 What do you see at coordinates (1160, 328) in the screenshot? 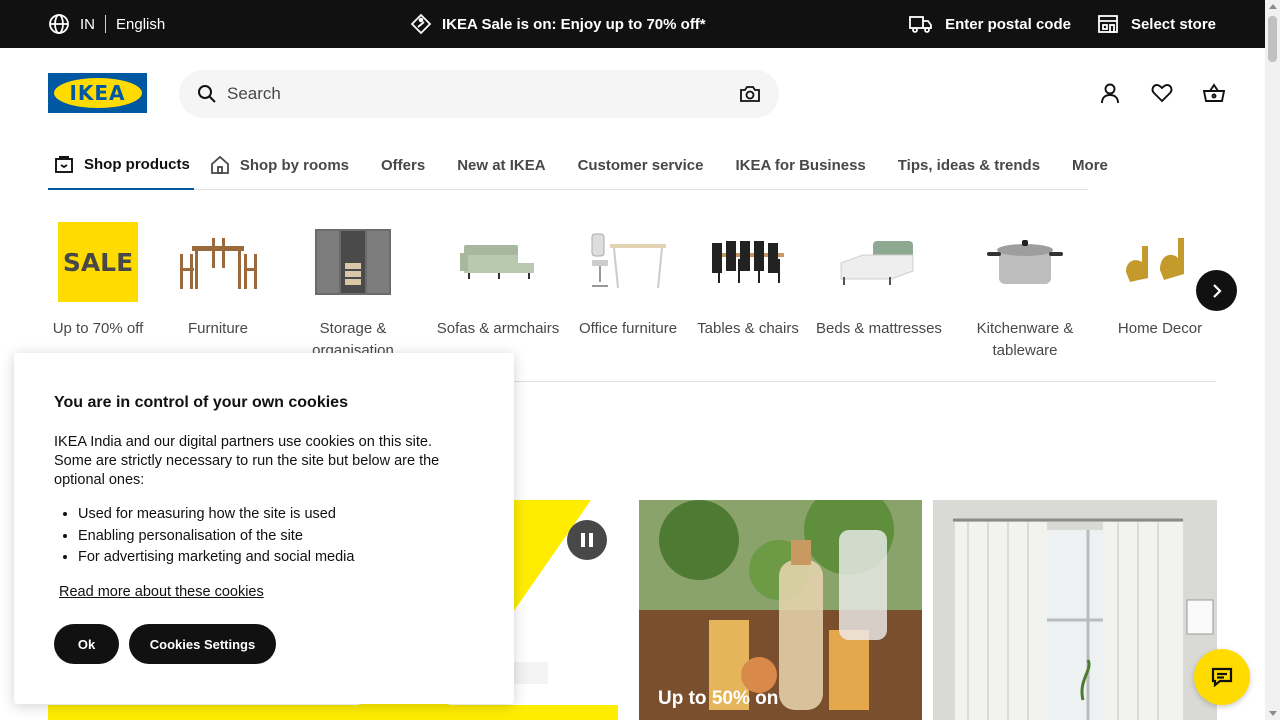
I see `category-label: Home Decor` at bounding box center [1160, 328].